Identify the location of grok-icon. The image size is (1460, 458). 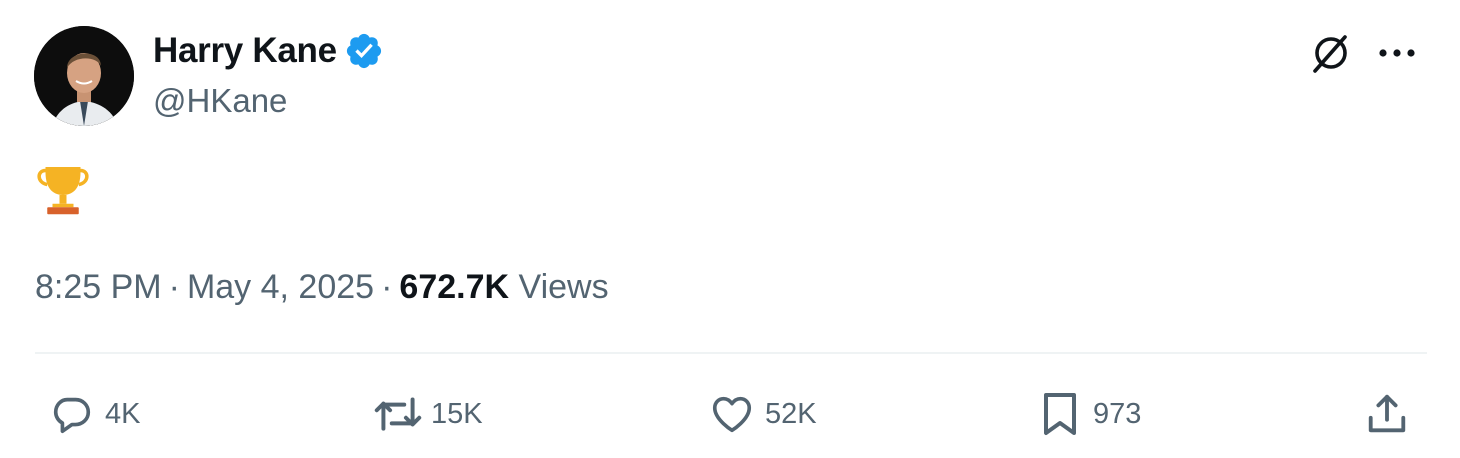
(1331, 53).